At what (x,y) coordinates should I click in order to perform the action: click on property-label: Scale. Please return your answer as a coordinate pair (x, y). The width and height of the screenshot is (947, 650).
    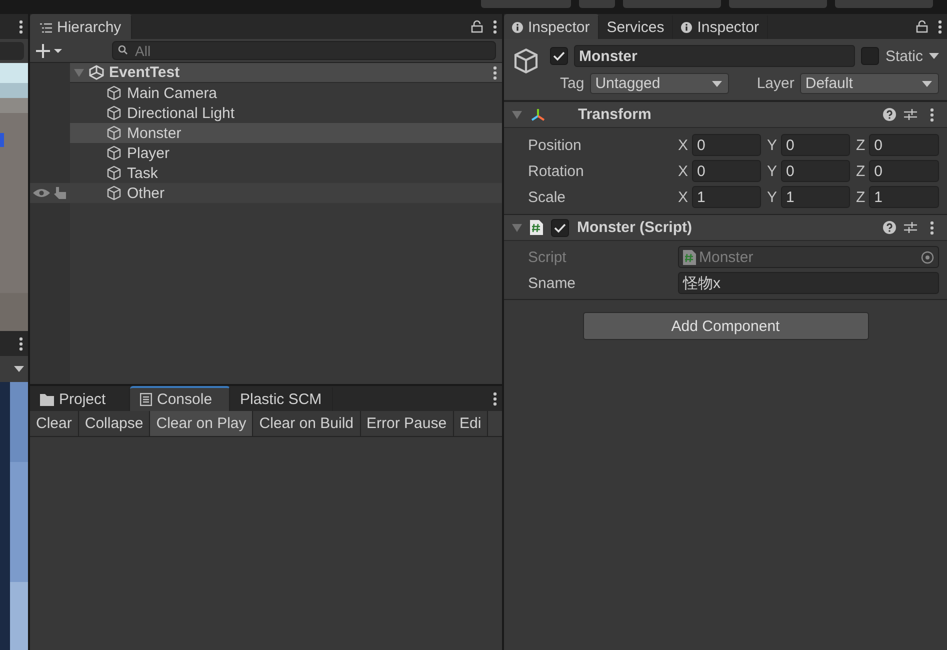
    Looking at the image, I should click on (547, 197).